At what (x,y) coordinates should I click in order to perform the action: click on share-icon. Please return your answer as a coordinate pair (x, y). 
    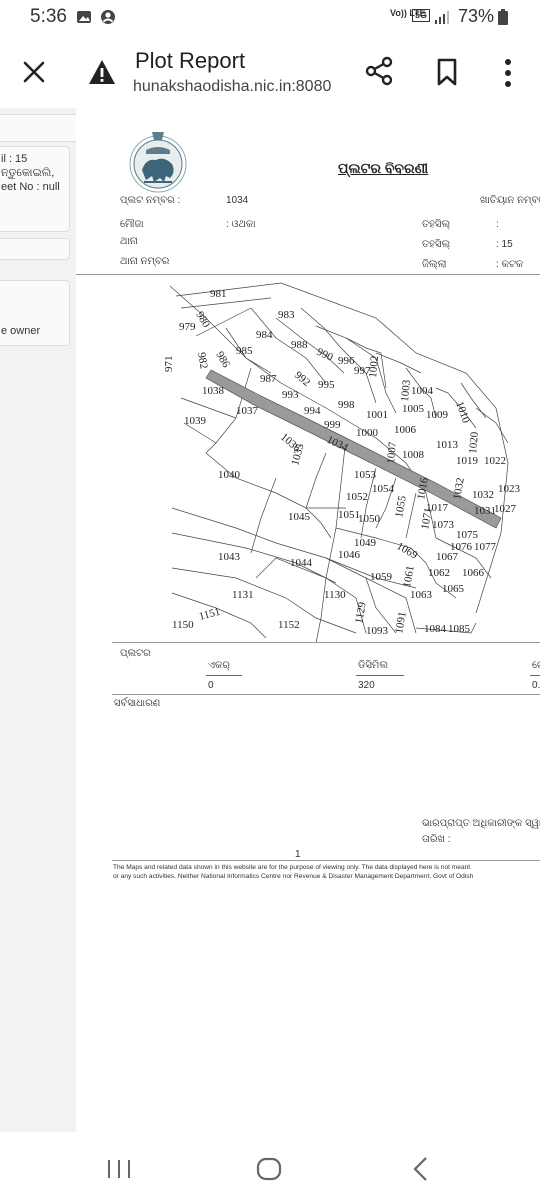
    Looking at the image, I should click on (379, 71).